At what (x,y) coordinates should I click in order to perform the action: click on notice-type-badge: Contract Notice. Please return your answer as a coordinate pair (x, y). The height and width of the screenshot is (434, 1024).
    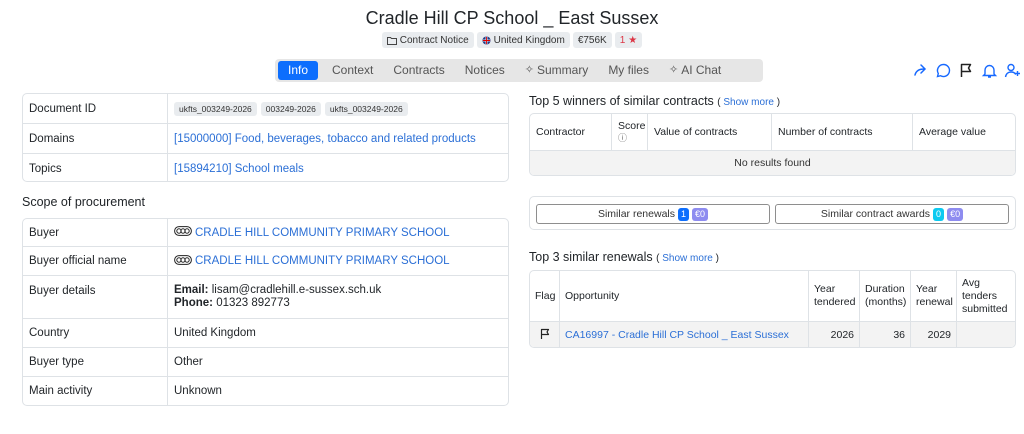
    Looking at the image, I should click on (427, 40).